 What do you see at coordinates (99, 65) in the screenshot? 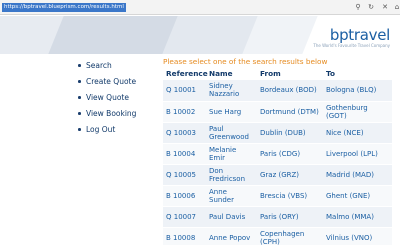
I see `nav-item-label: Search` at bounding box center [99, 65].